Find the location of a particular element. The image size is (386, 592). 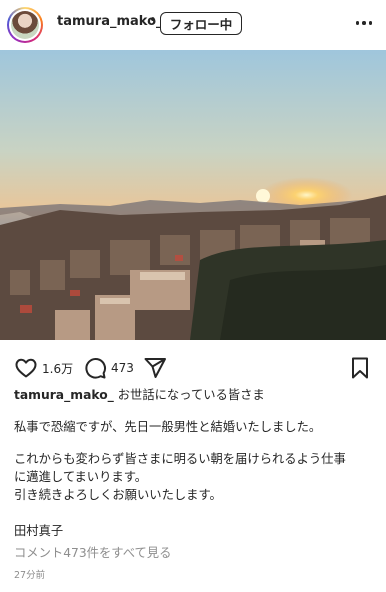

caption-paragraph-1: 私事で恐縮ですが、先日一般男性と結婚いたしました。 is located at coordinates (168, 427).